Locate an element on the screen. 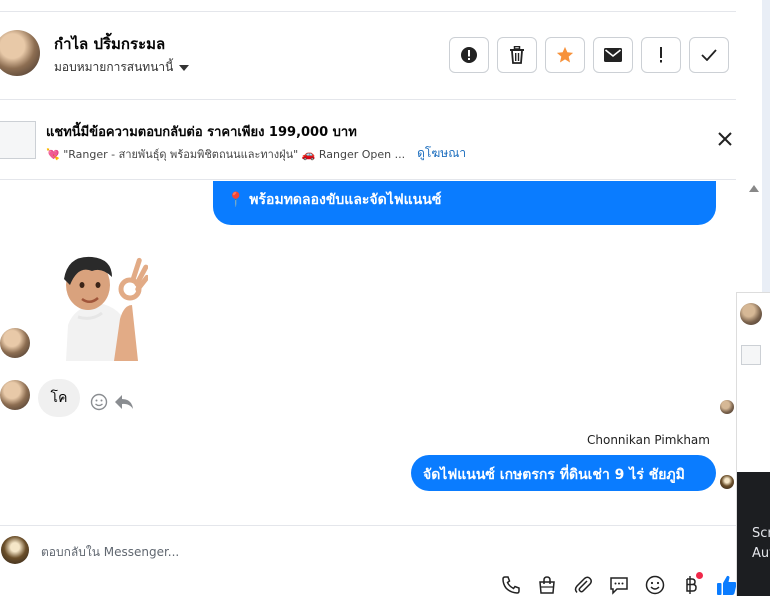 The image size is (770, 596). shopping-bag-icon is located at coordinates (547, 585).